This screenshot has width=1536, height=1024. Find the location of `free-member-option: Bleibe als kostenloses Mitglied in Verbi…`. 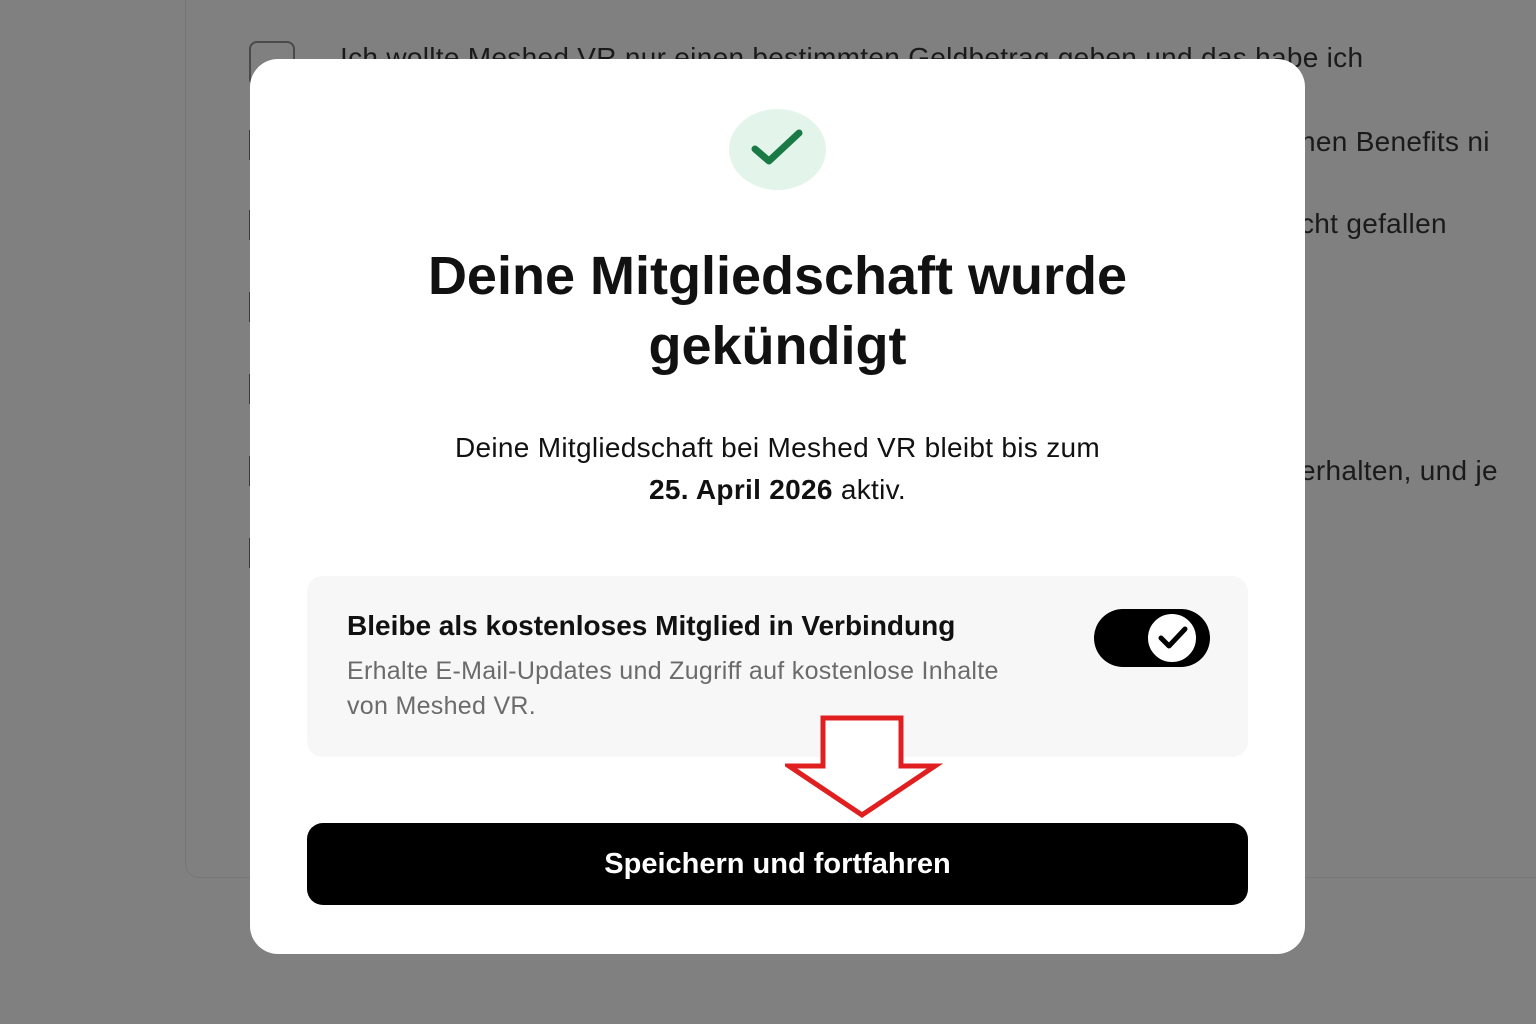

free-member-option: Bleibe als kostenloses Mitglied in Verbi… is located at coordinates (777, 666).